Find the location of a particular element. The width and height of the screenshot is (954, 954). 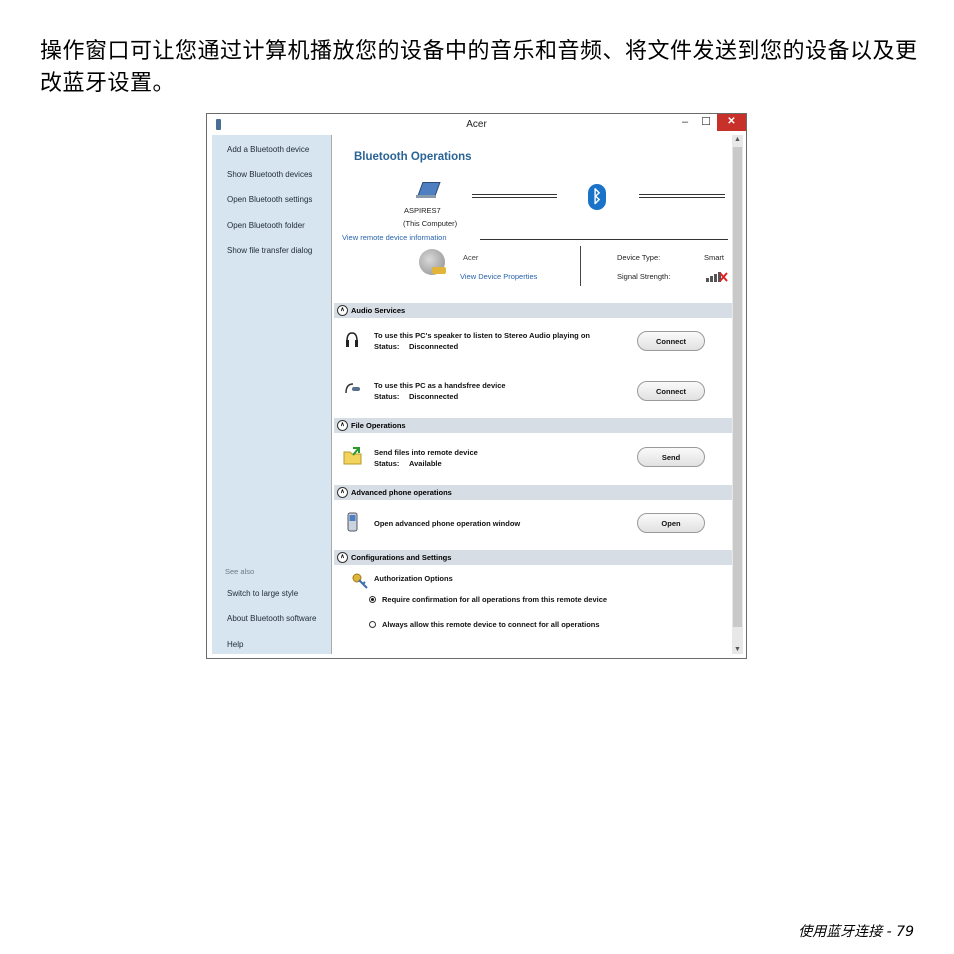

window-title: Acer is located at coordinates (476, 124).